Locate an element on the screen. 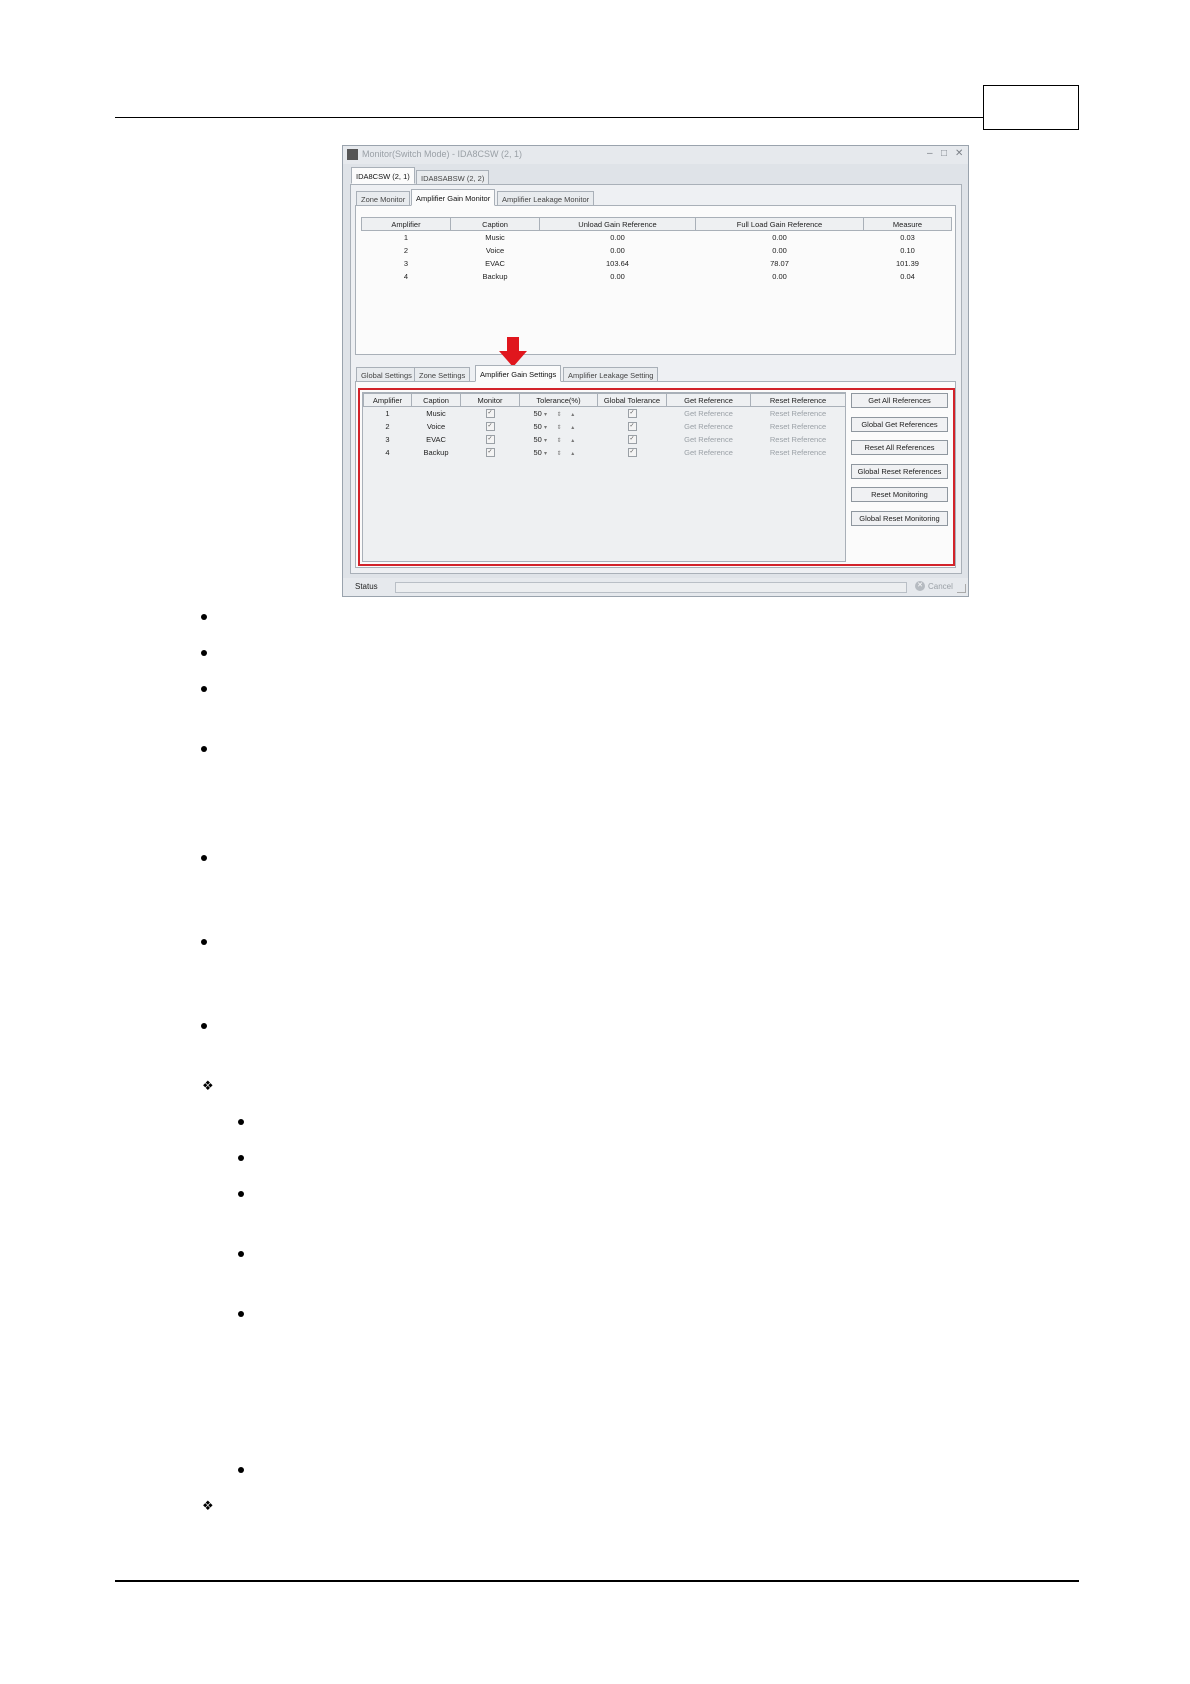  resize-grip-icon is located at coordinates (961, 588).